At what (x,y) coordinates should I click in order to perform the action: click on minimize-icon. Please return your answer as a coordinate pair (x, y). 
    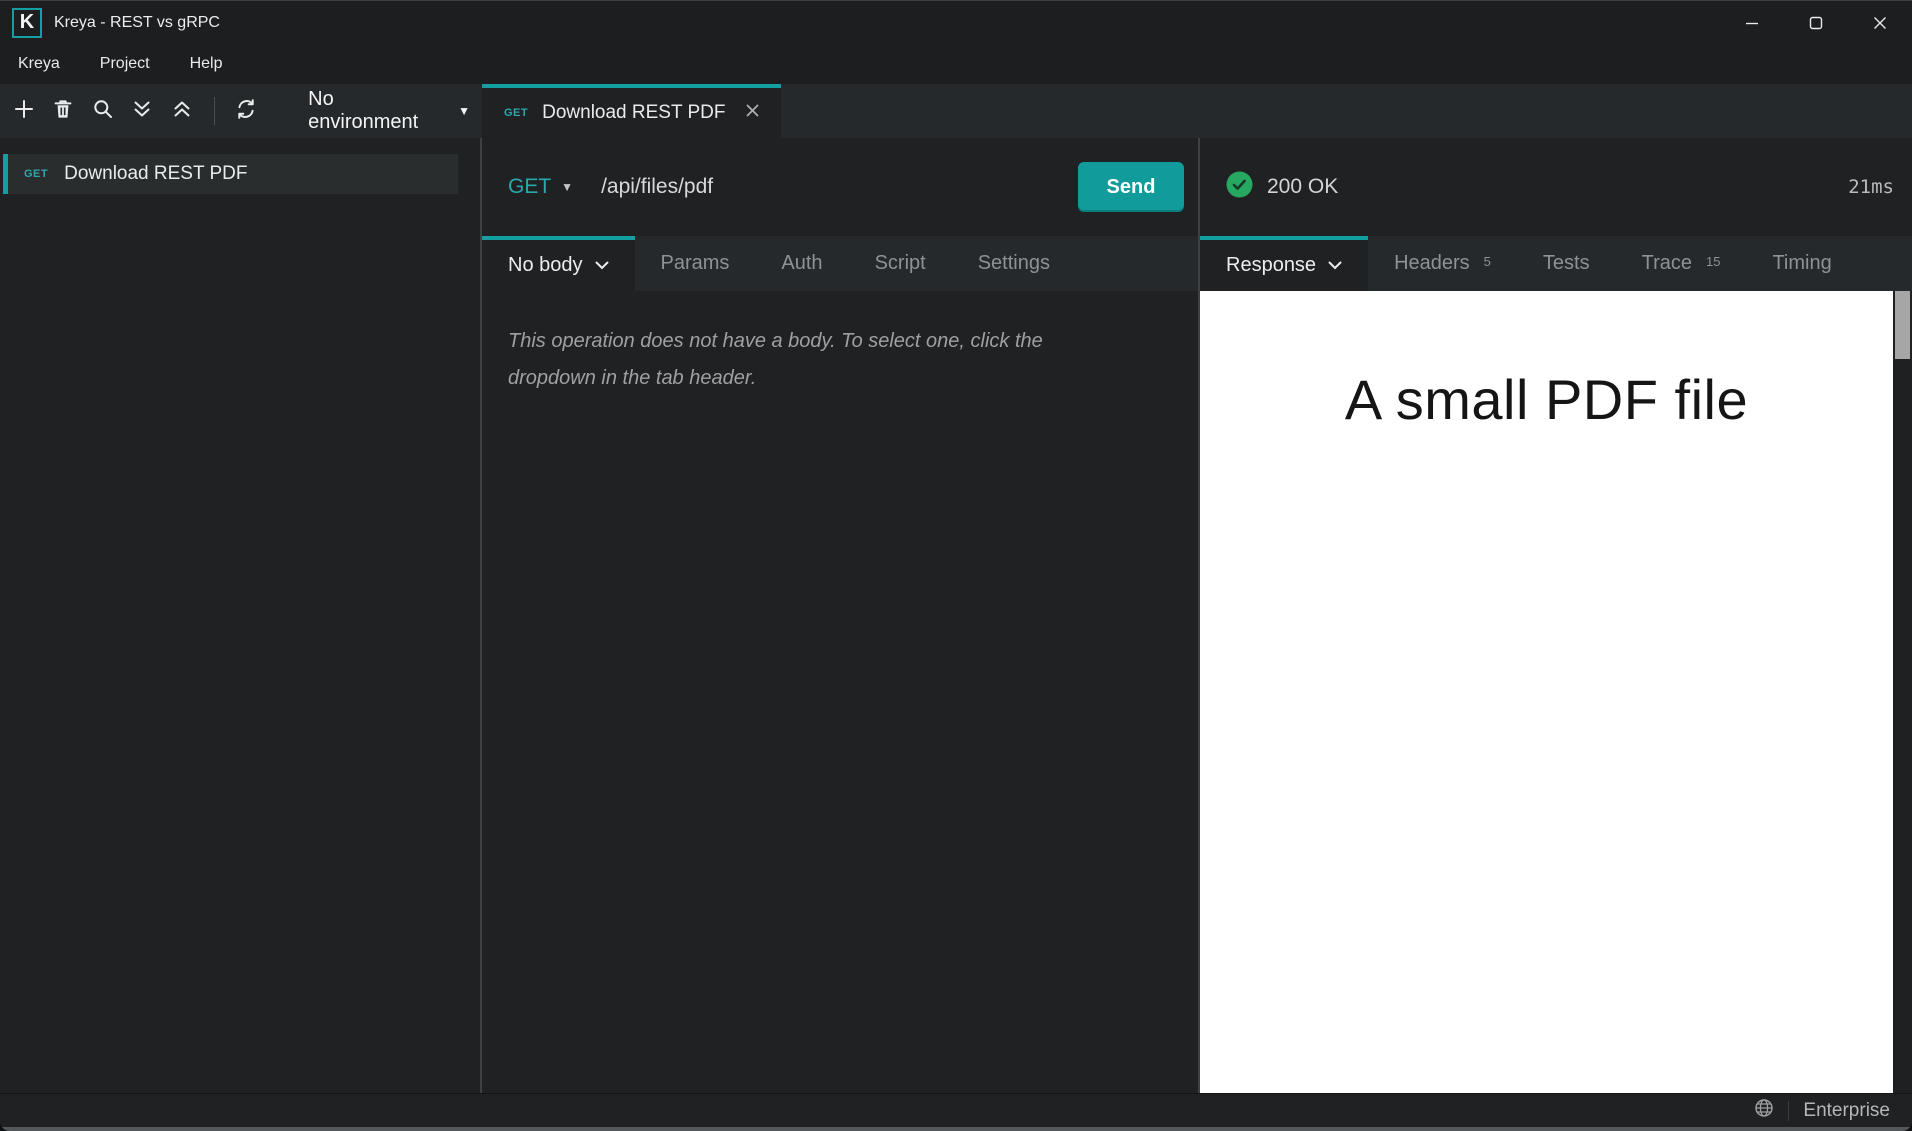
    Looking at the image, I should click on (1752, 23).